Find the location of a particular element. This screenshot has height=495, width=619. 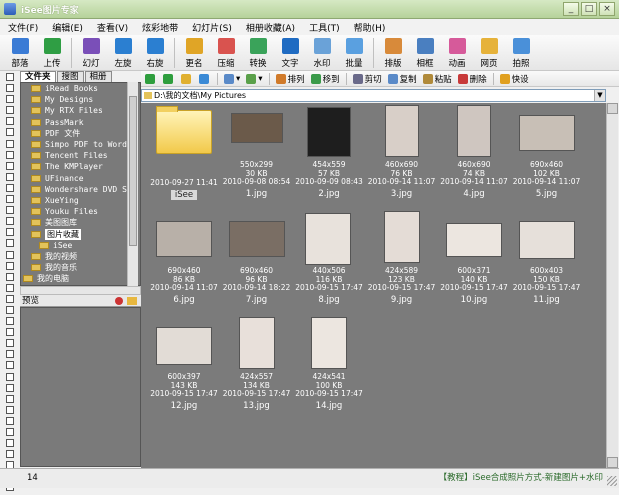

tree-item: Wondershare DVD Sl is located at coordinates (80, 189).